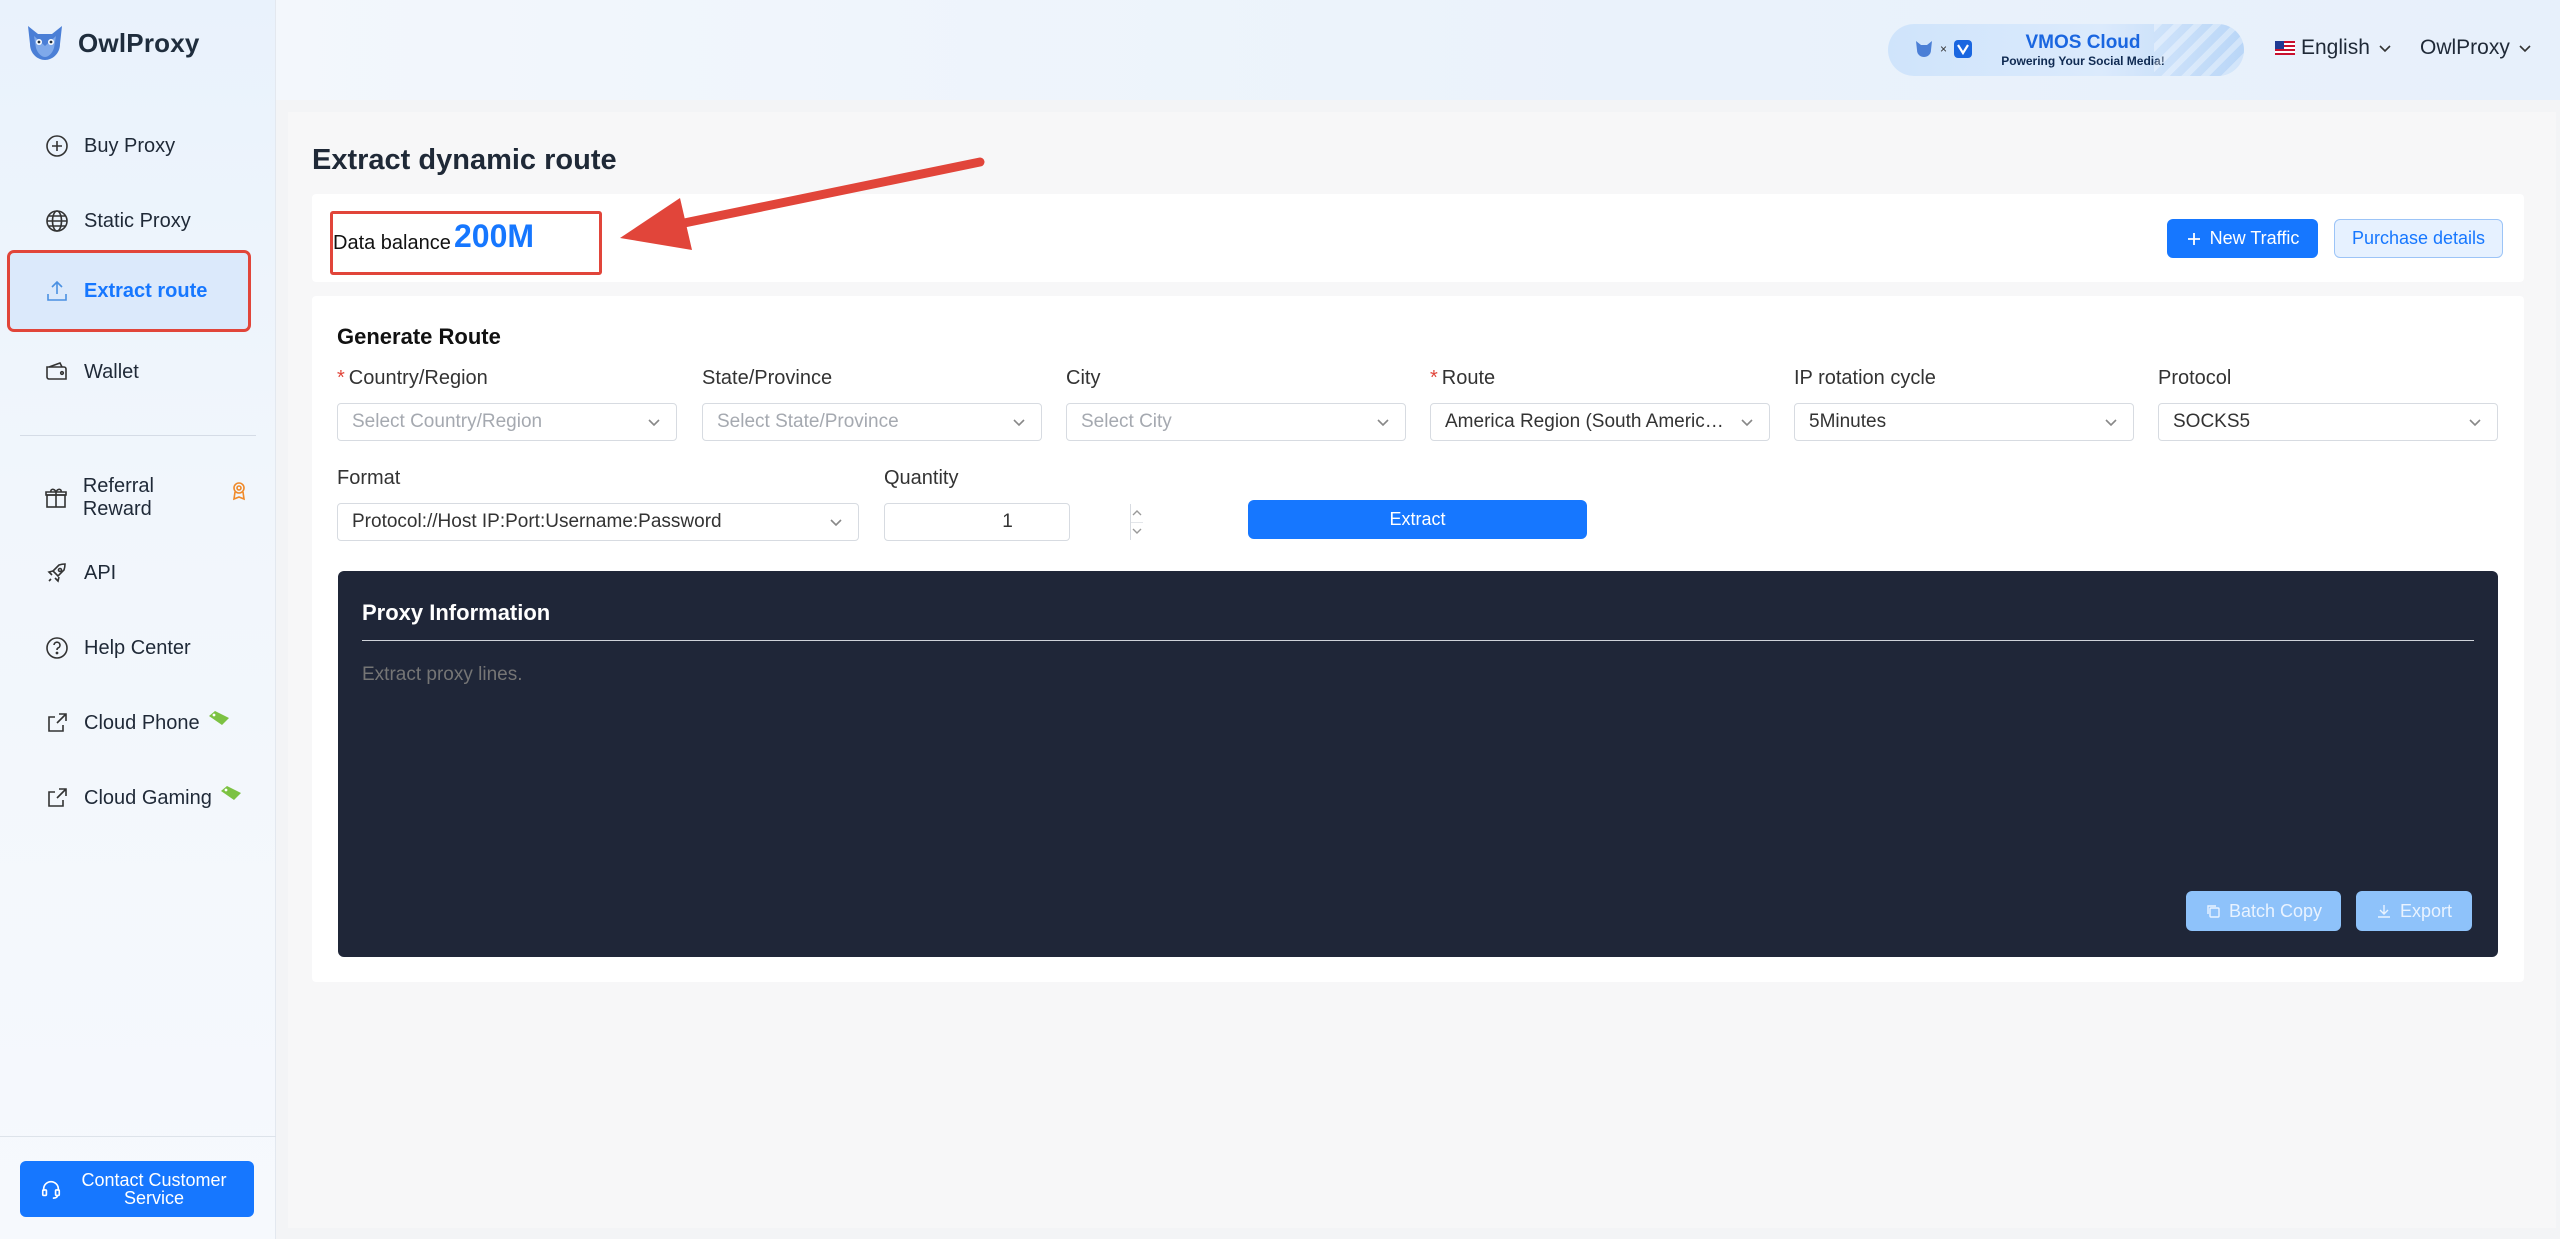  I want to click on route-label: * Route, so click(1462, 378).